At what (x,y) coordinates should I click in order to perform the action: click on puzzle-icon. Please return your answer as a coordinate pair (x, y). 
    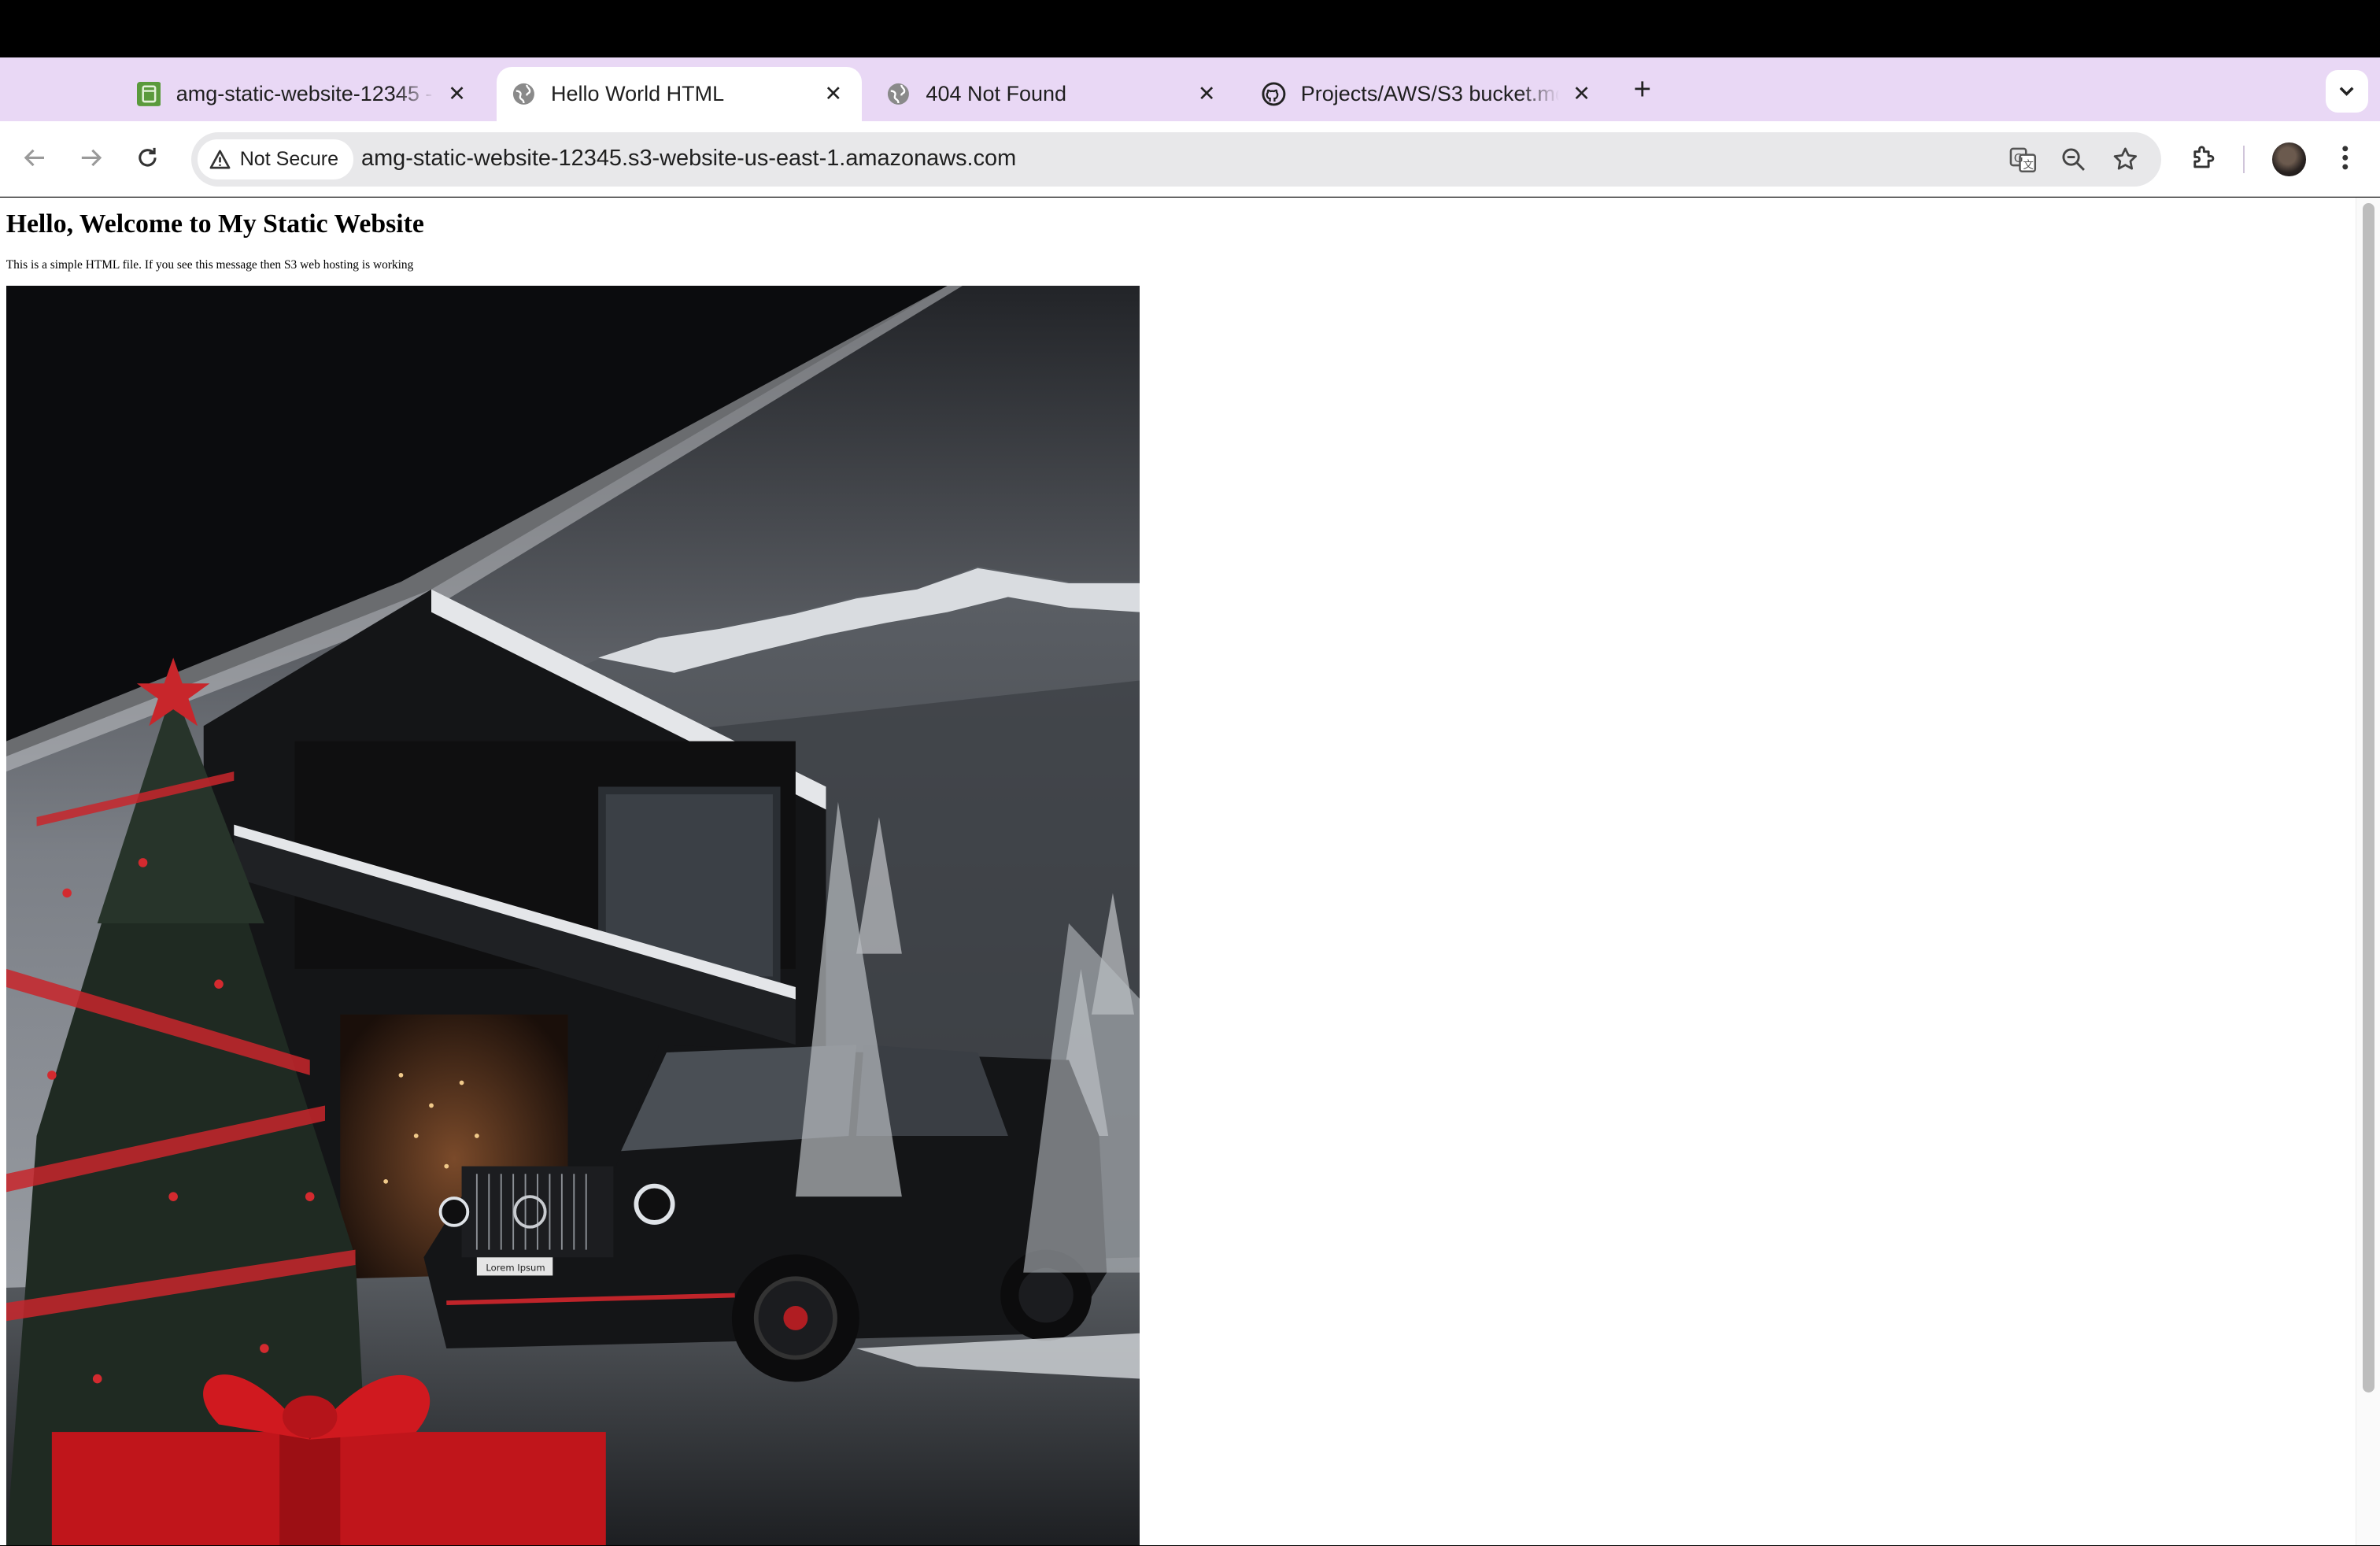
    Looking at the image, I should click on (2204, 157).